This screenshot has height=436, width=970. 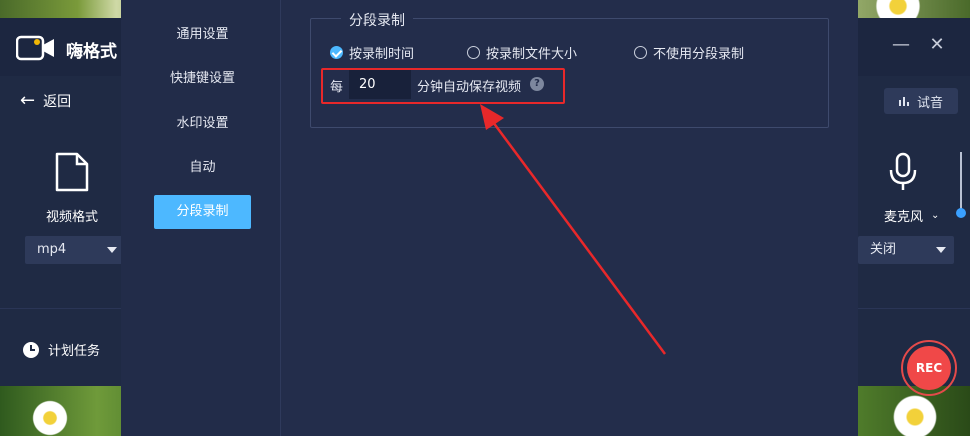 I want to click on chevron-down-icon: ⌄, so click(x=935, y=215).